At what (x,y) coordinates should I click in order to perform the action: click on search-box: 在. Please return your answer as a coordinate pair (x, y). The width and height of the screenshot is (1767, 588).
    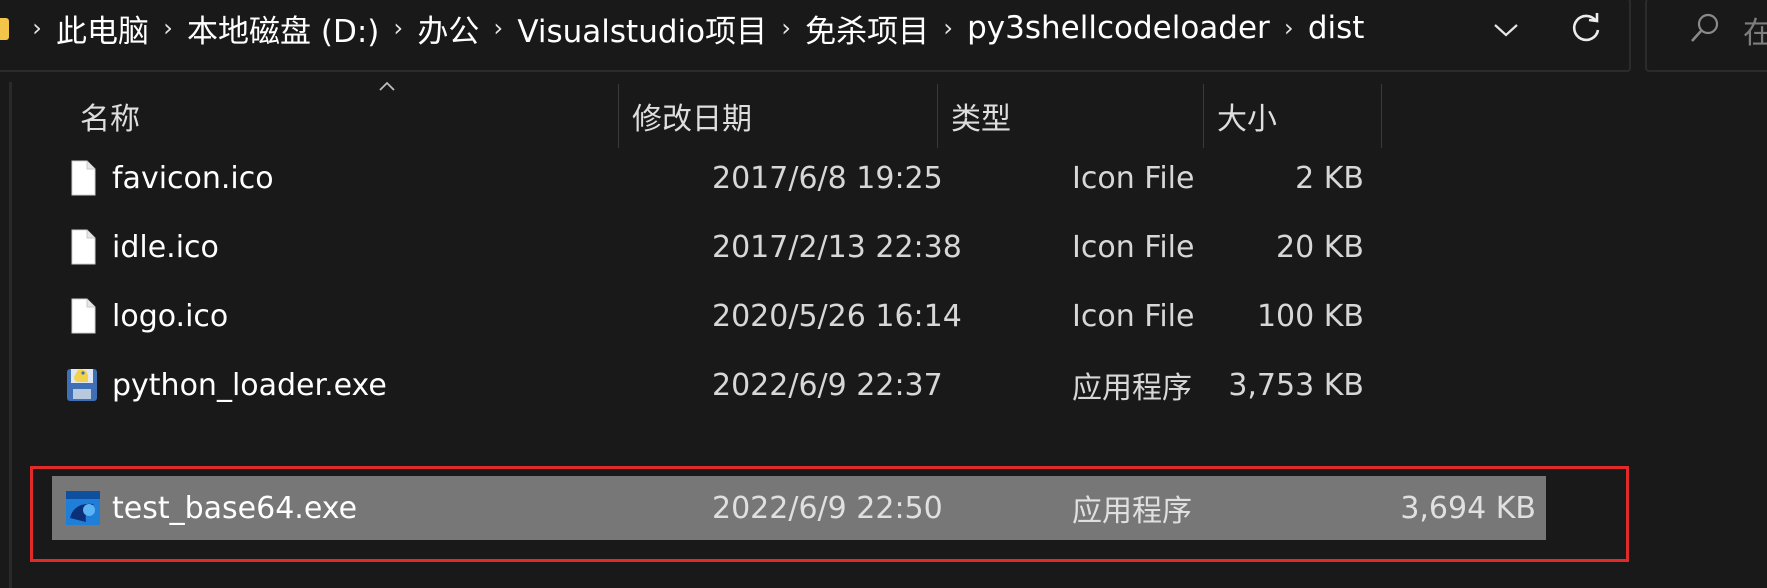
    Looking at the image, I should click on (1706, 36).